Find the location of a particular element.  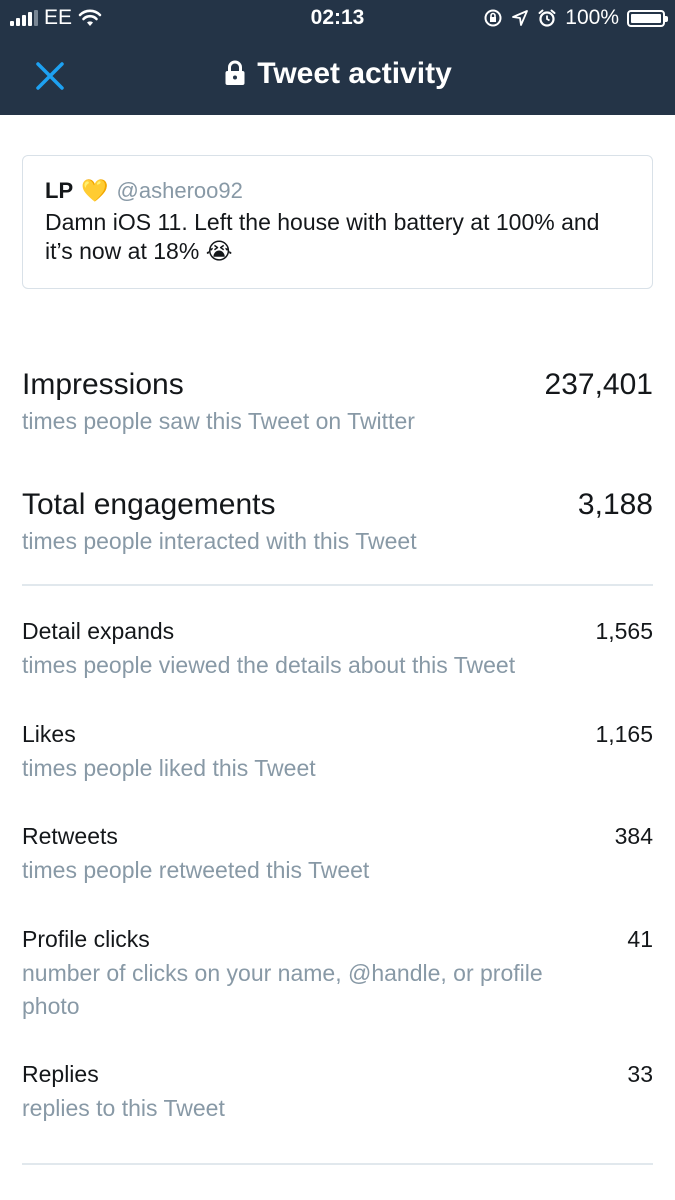

metric-description: times people liked this Tweet is located at coordinates (169, 768).